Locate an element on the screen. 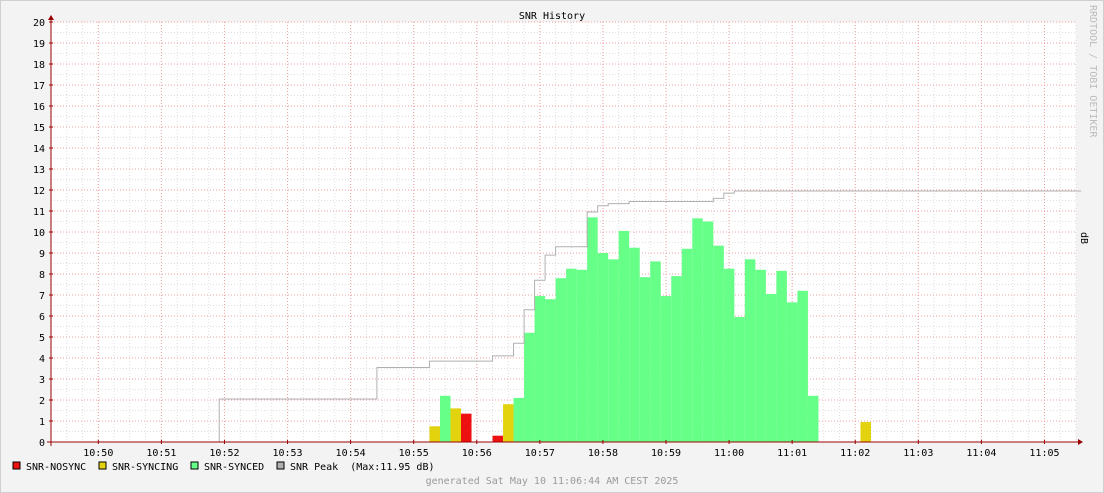  chart-title: SNR History is located at coordinates (552, 16).